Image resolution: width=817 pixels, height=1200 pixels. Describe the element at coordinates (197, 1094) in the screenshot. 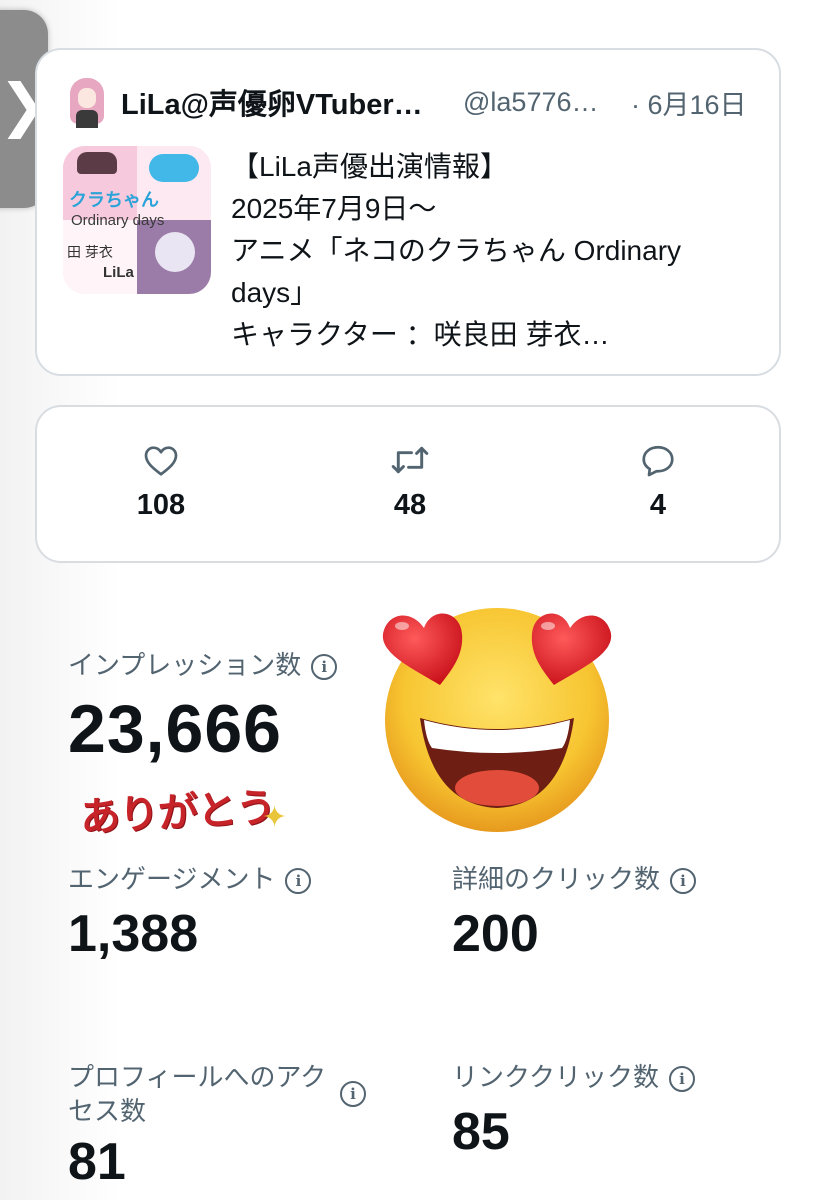

I see `profile-visits-label: プロフィールへのアク セス数` at that location.